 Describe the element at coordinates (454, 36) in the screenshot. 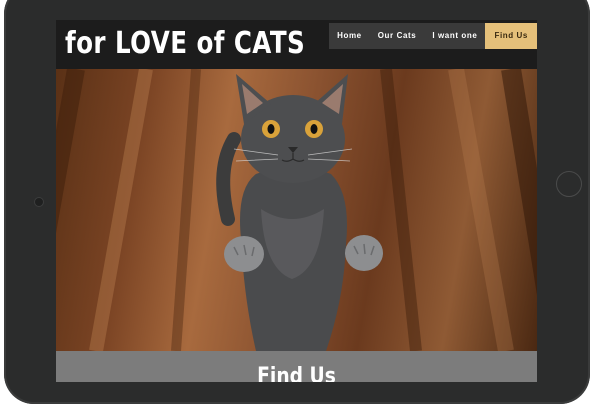

I see `nav-item-i-want-one: I want one` at that location.